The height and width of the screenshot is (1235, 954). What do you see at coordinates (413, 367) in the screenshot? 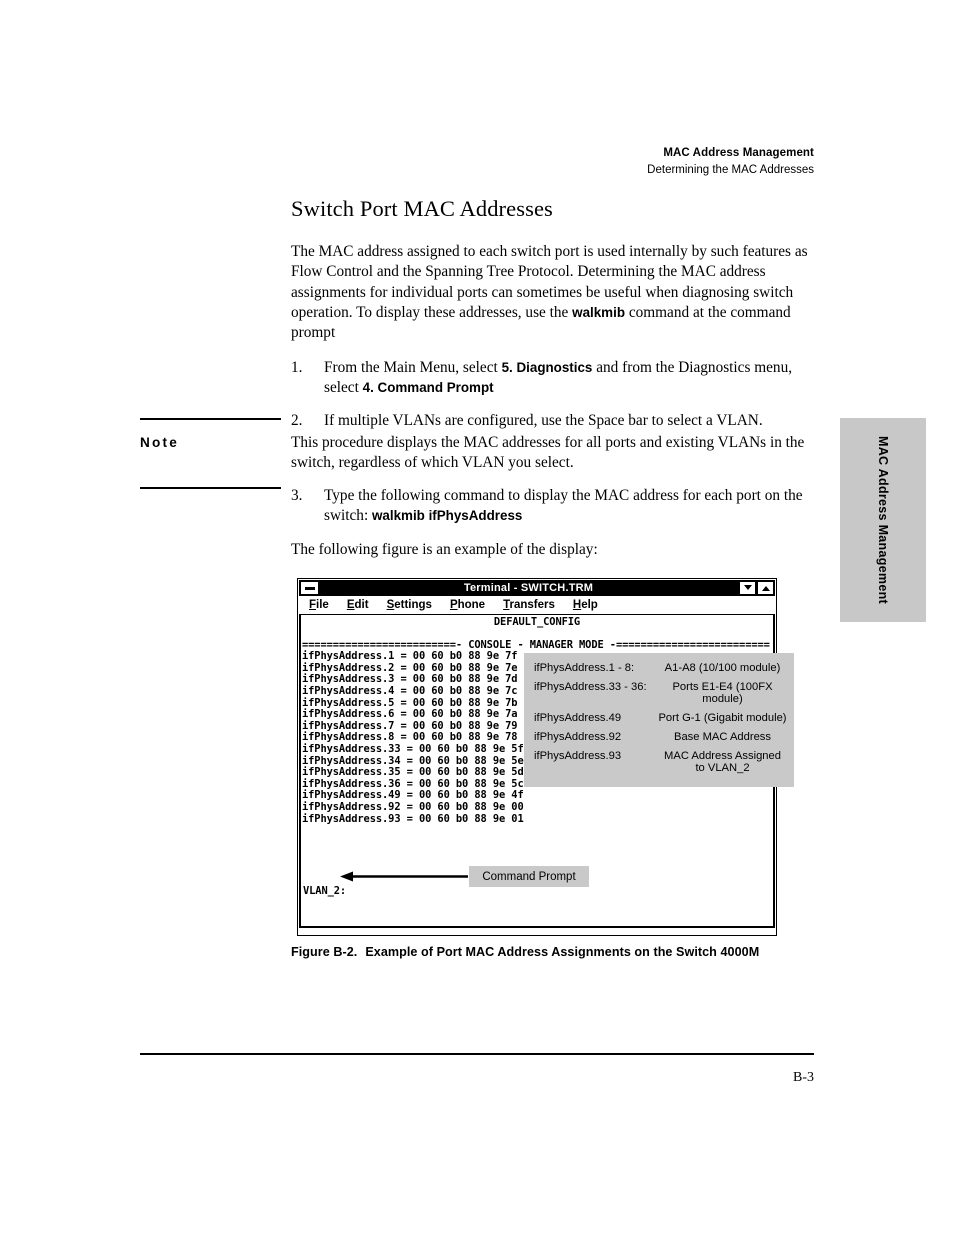
I see `step-text-1: From the Main Menu, select` at bounding box center [413, 367].